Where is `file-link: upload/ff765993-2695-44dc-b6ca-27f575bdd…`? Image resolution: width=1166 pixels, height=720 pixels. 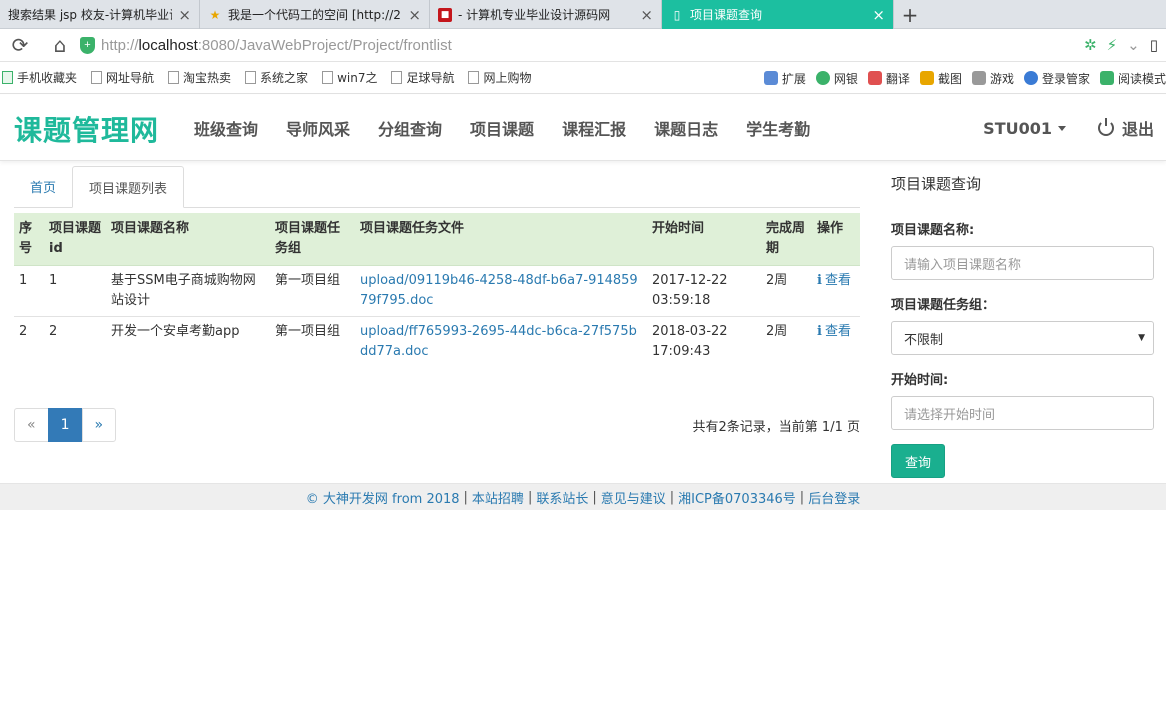 file-link: upload/ff765993-2695-44dc-b6ca-27f575bdd… is located at coordinates (498, 341).